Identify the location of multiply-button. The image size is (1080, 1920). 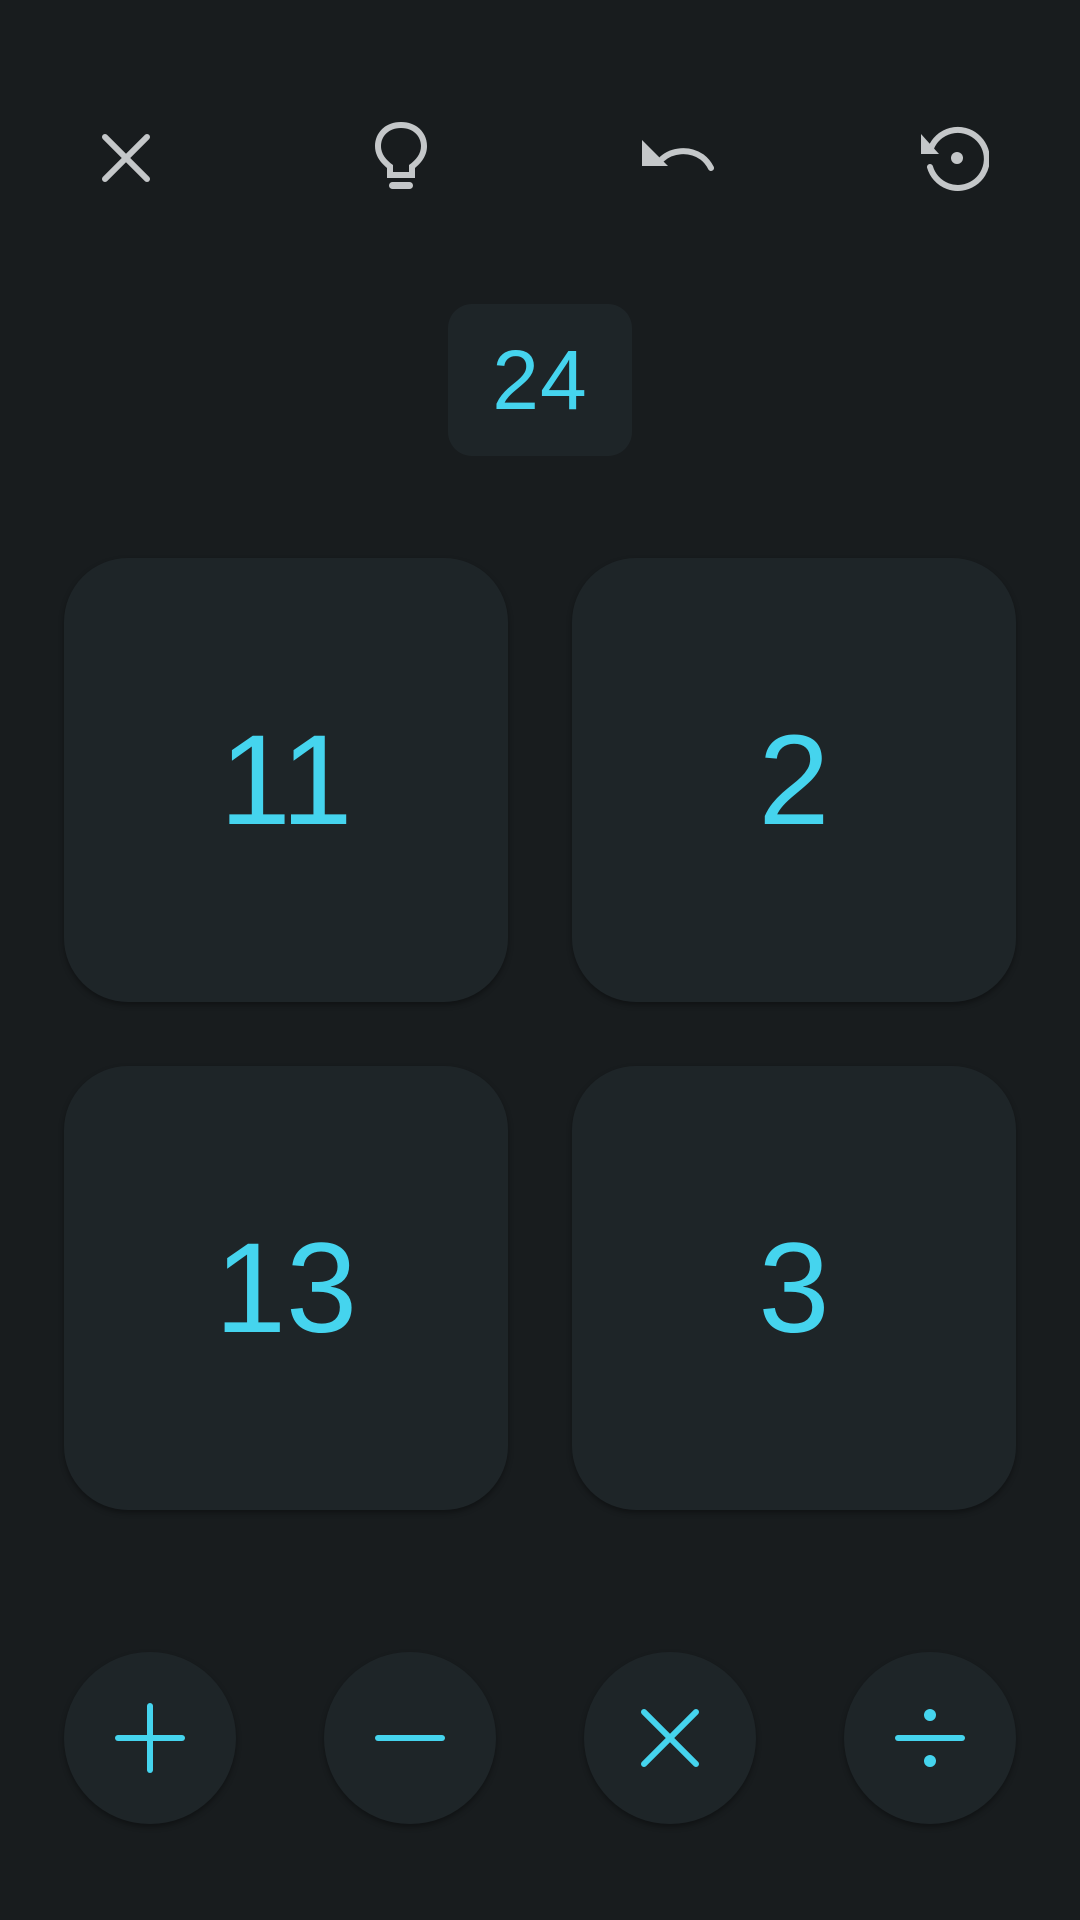
(670, 1738).